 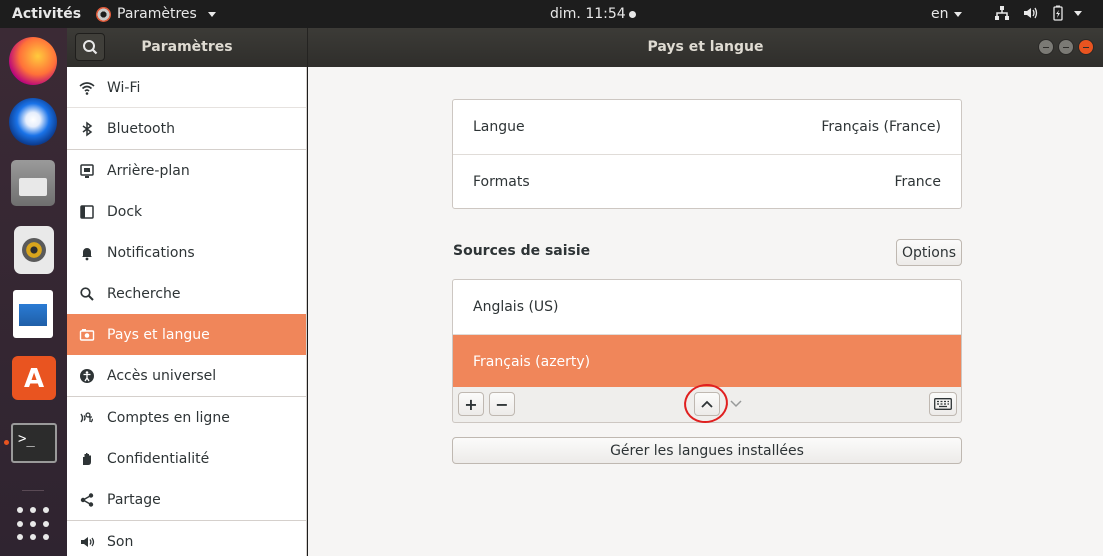 I want to click on files-icon, so click(x=33, y=183).